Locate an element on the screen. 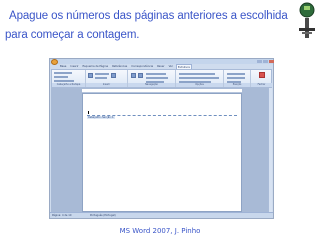  ribbon-group-position: Posição is located at coordinates (237, 78).